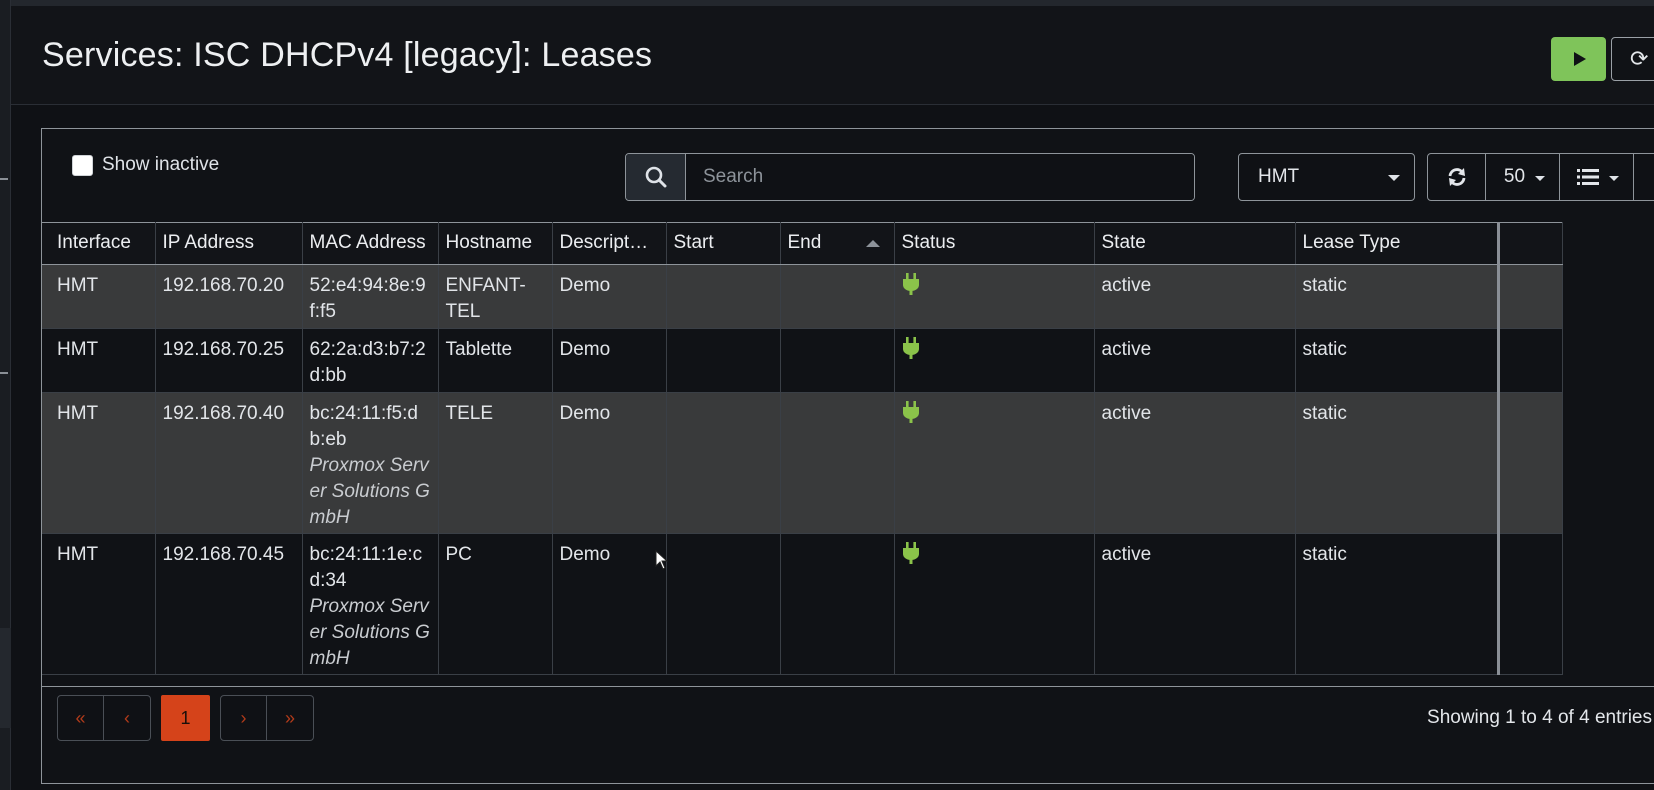 This screenshot has width=1654, height=790. What do you see at coordinates (495, 604) in the screenshot?
I see `cell-hostname: PC` at bounding box center [495, 604].